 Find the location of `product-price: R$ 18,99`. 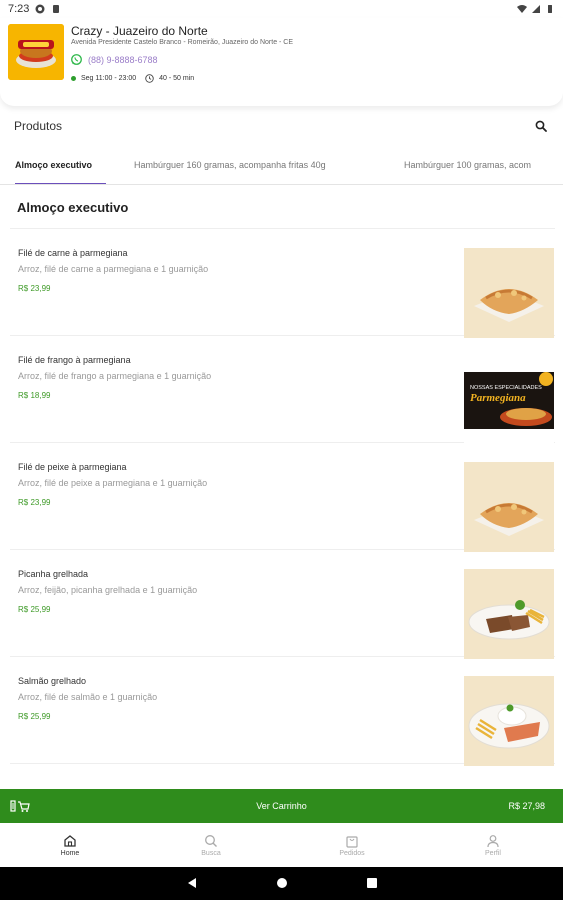

product-price: R$ 18,99 is located at coordinates (34, 395).